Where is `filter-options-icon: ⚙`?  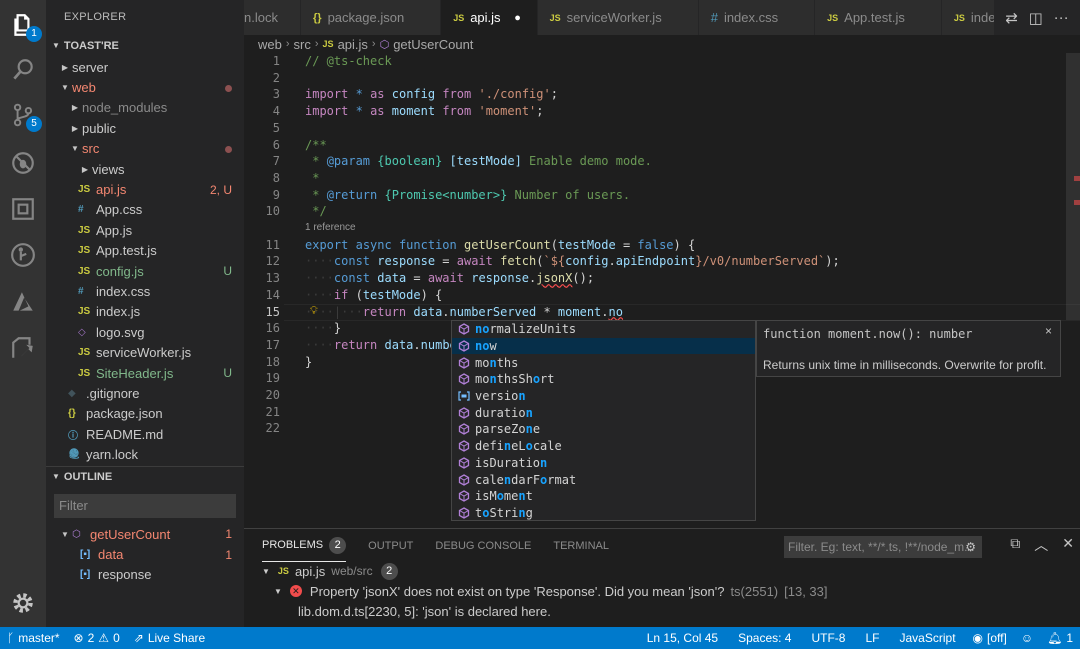 filter-options-icon: ⚙ is located at coordinates (970, 547).